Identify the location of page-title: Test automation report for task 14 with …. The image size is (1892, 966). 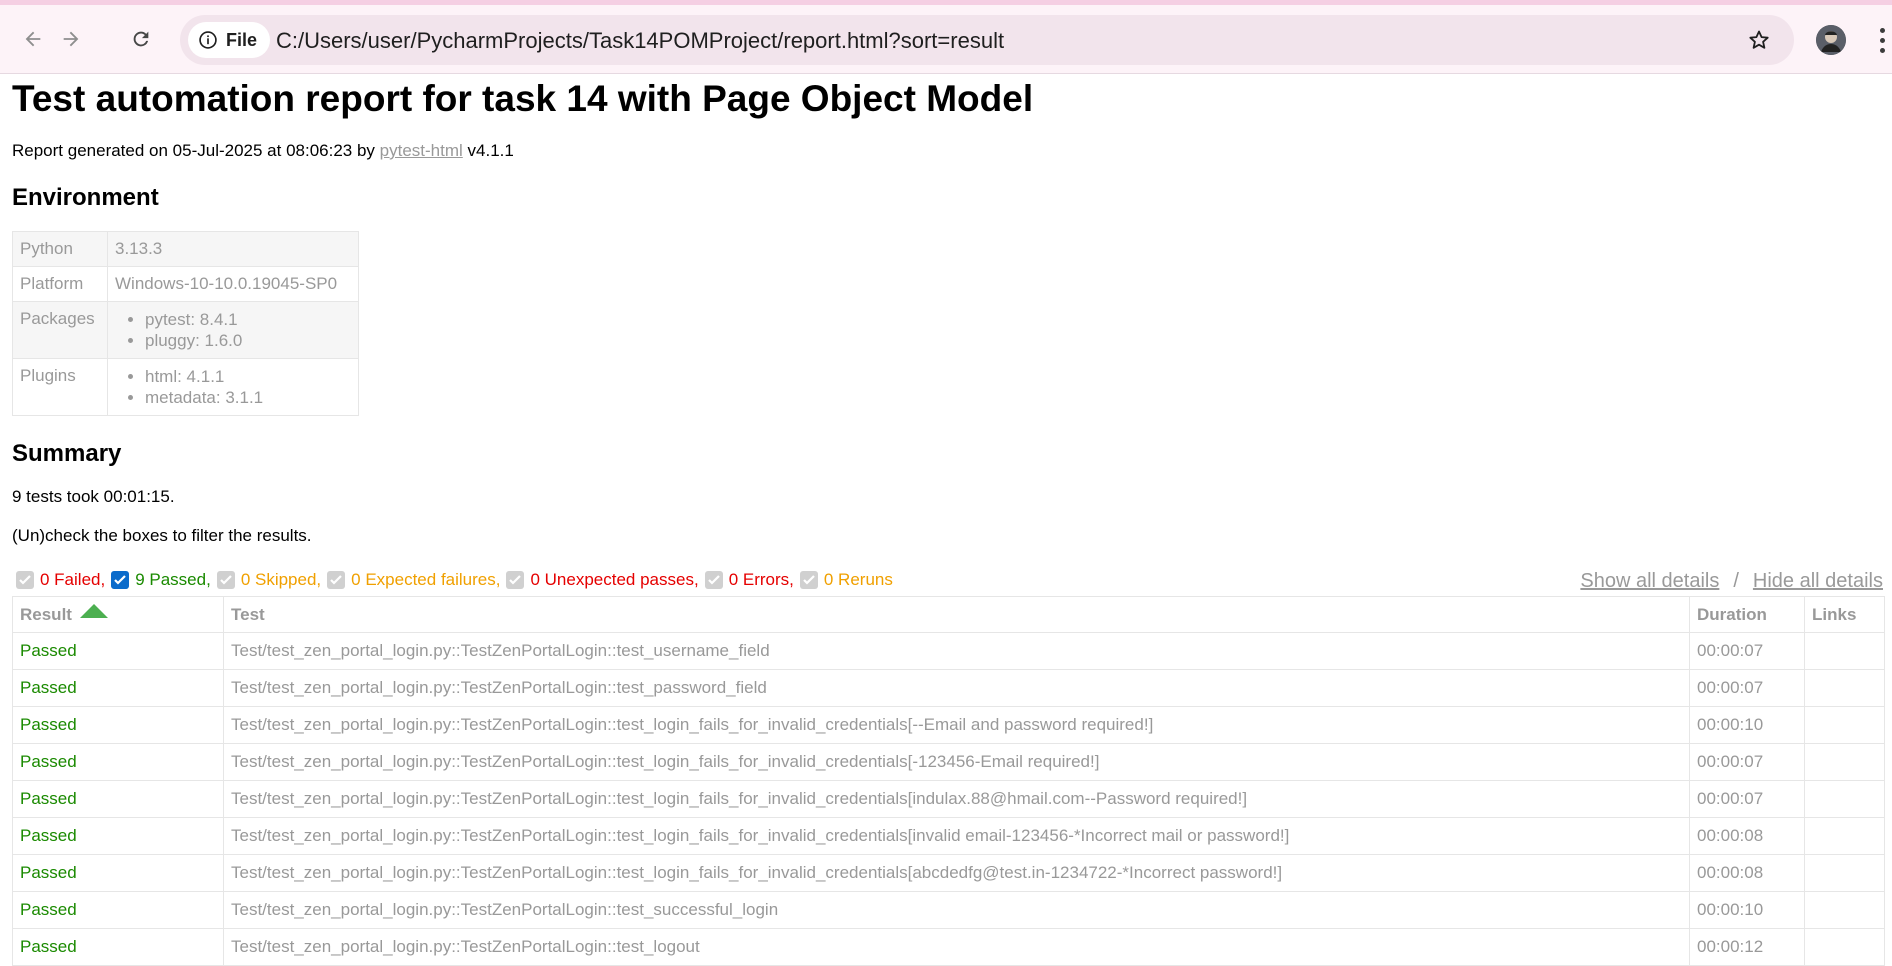
(523, 98).